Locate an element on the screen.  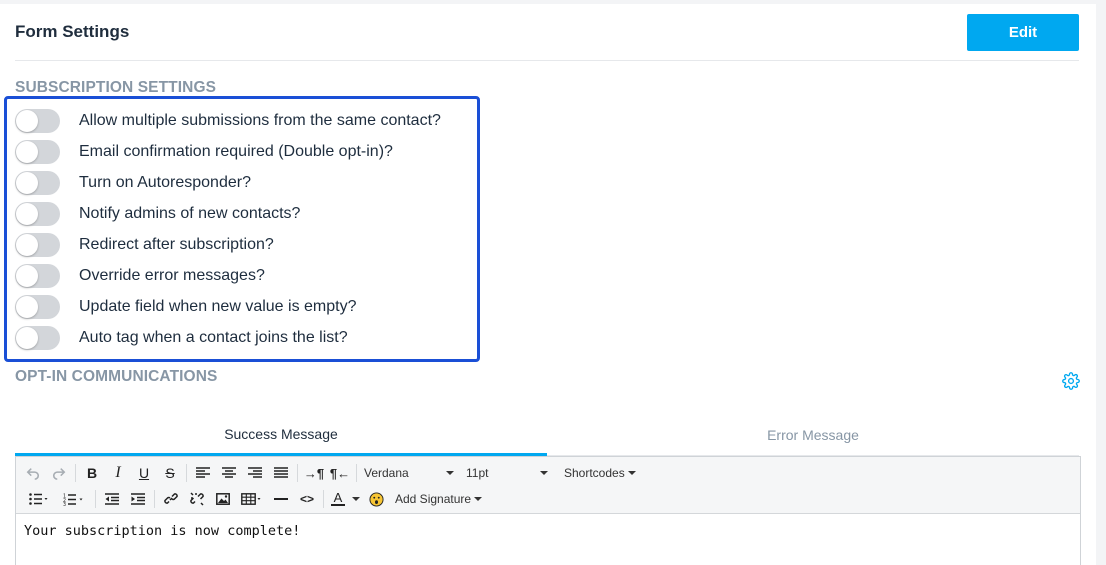
toggle-row-auto-tag: Auto tag when a contact joins the list? is located at coordinates (181, 338).